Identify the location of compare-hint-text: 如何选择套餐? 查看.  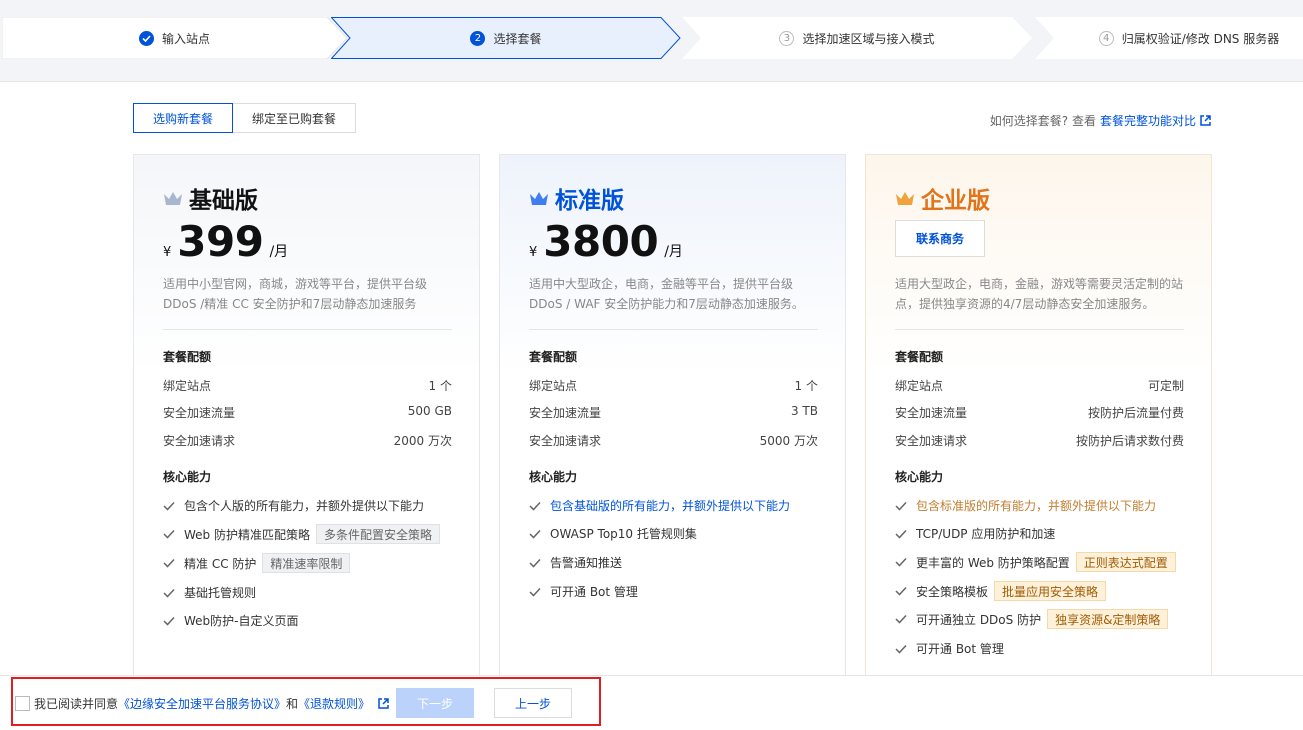
(1042, 121).